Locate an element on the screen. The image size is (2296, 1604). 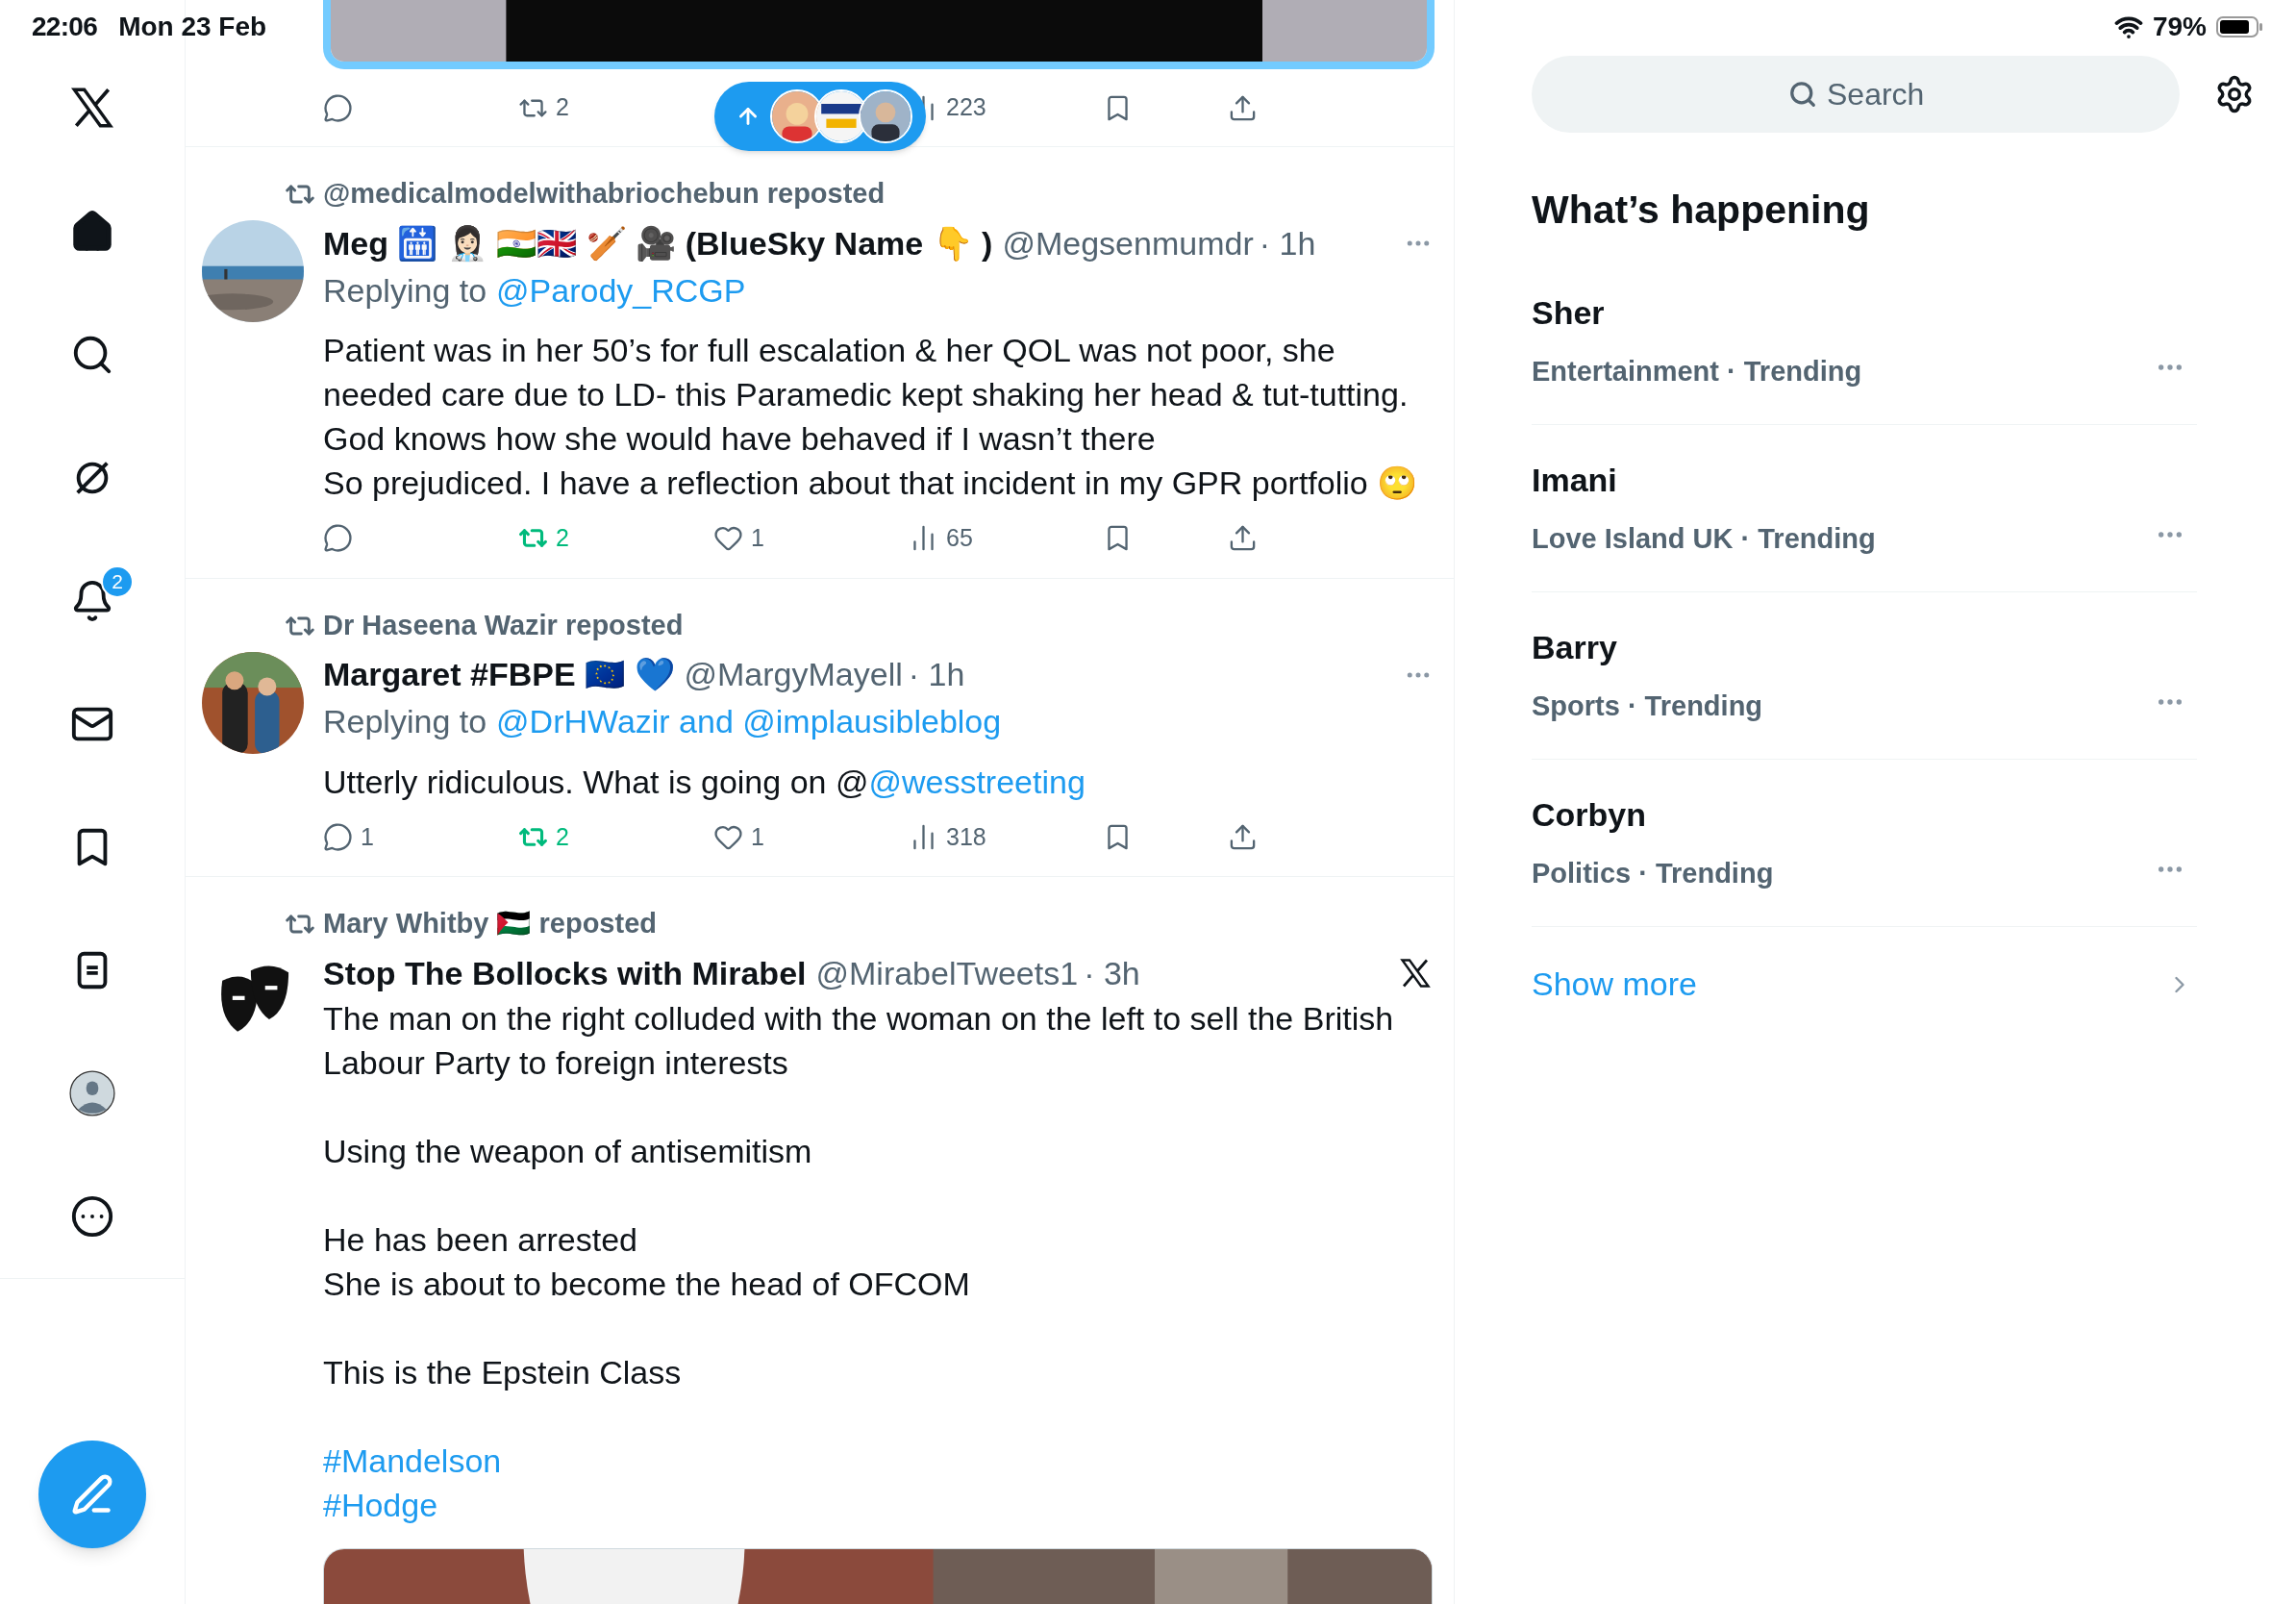
battery-icon is located at coordinates (2240, 26).